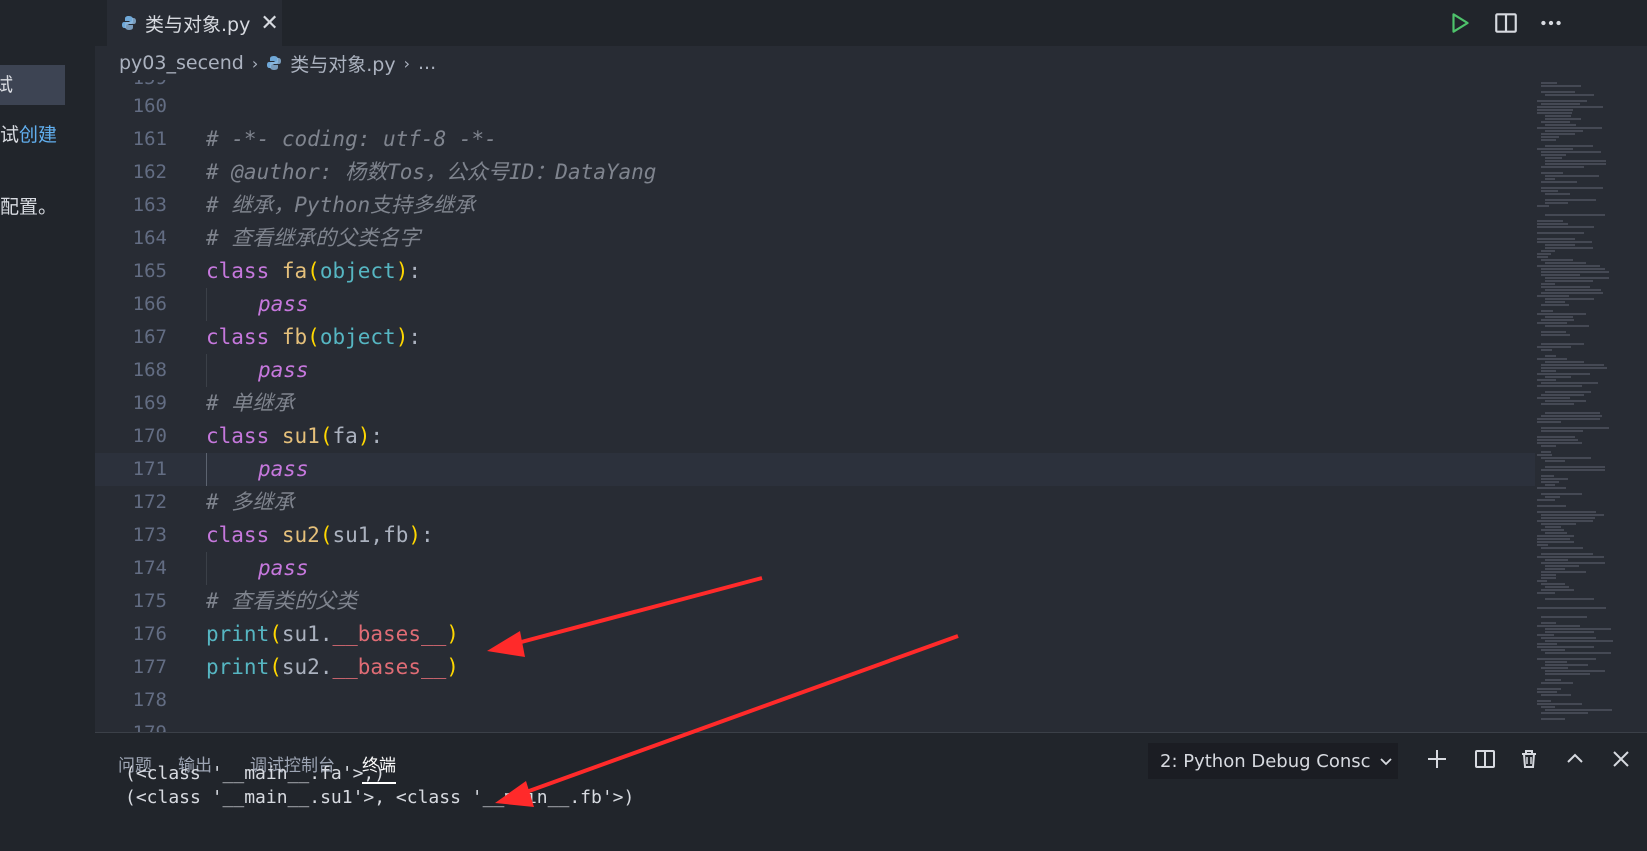 This screenshot has height=851, width=1647. Describe the element at coordinates (1591, 406) in the screenshot. I see `minimap` at that location.